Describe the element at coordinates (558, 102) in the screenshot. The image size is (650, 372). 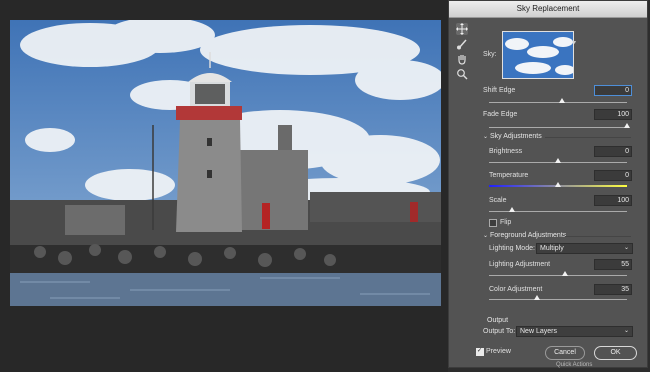
I see `shift-edge-slider-track` at that location.